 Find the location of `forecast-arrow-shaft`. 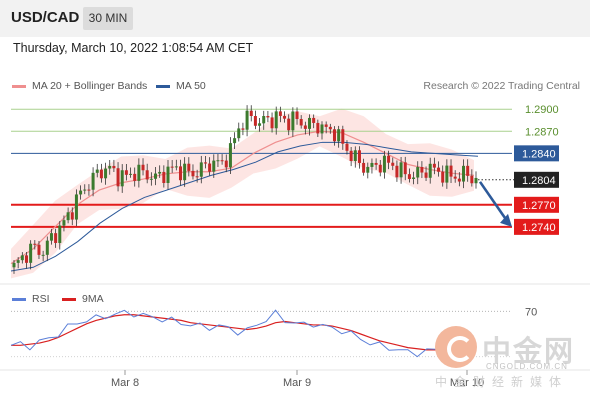

forecast-arrow-shaft is located at coordinates (493, 201).